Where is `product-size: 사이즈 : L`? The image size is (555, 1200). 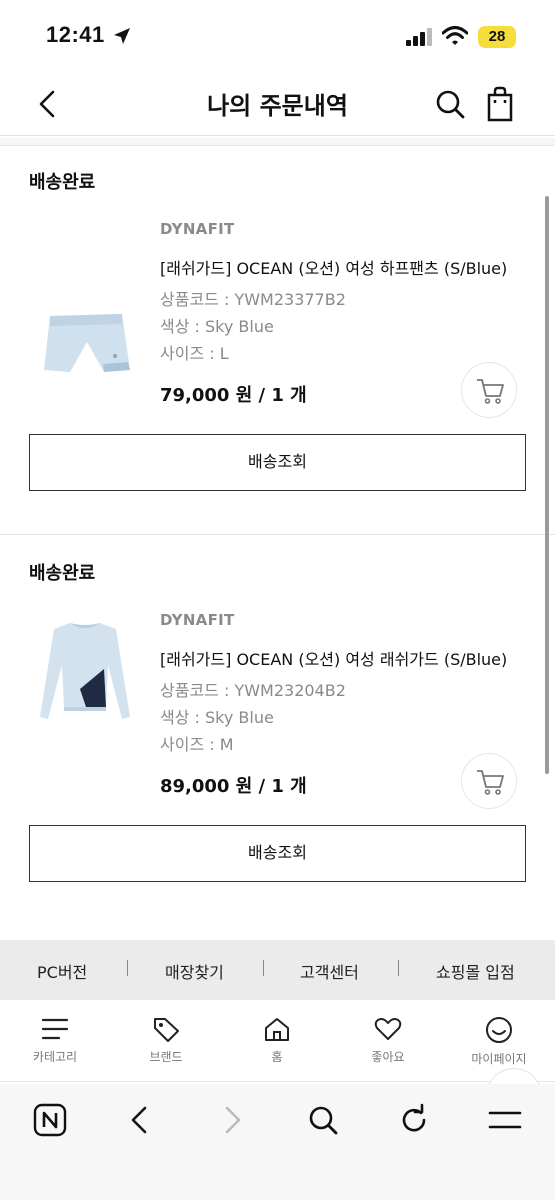
product-size: 사이즈 : L is located at coordinates (194, 353).